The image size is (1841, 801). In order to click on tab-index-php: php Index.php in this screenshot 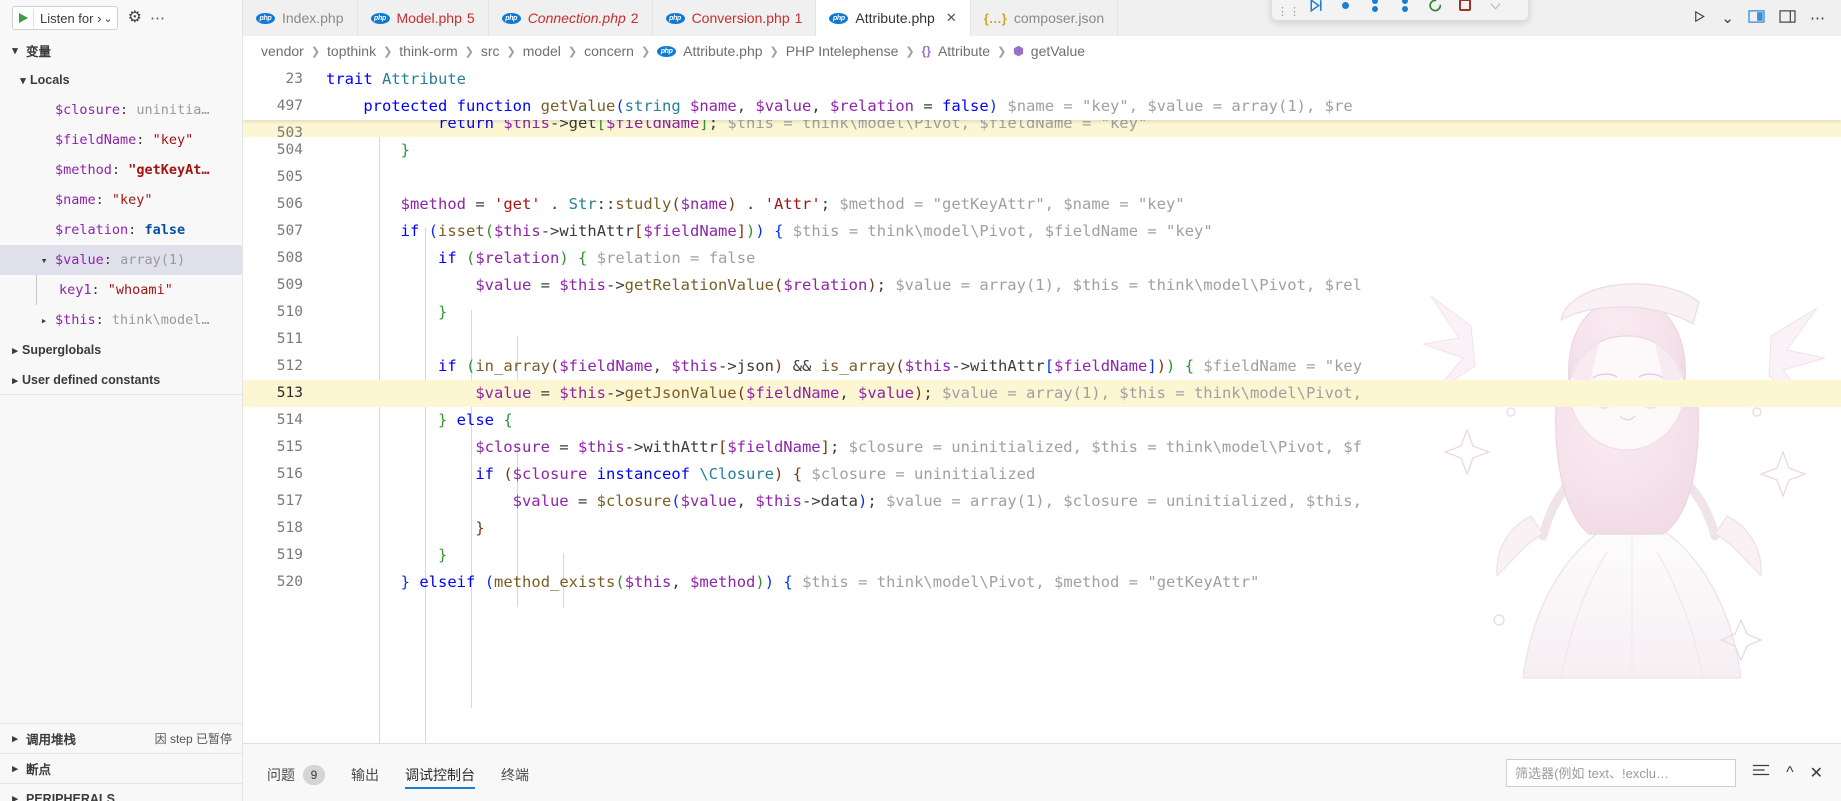, I will do `click(300, 18)`.